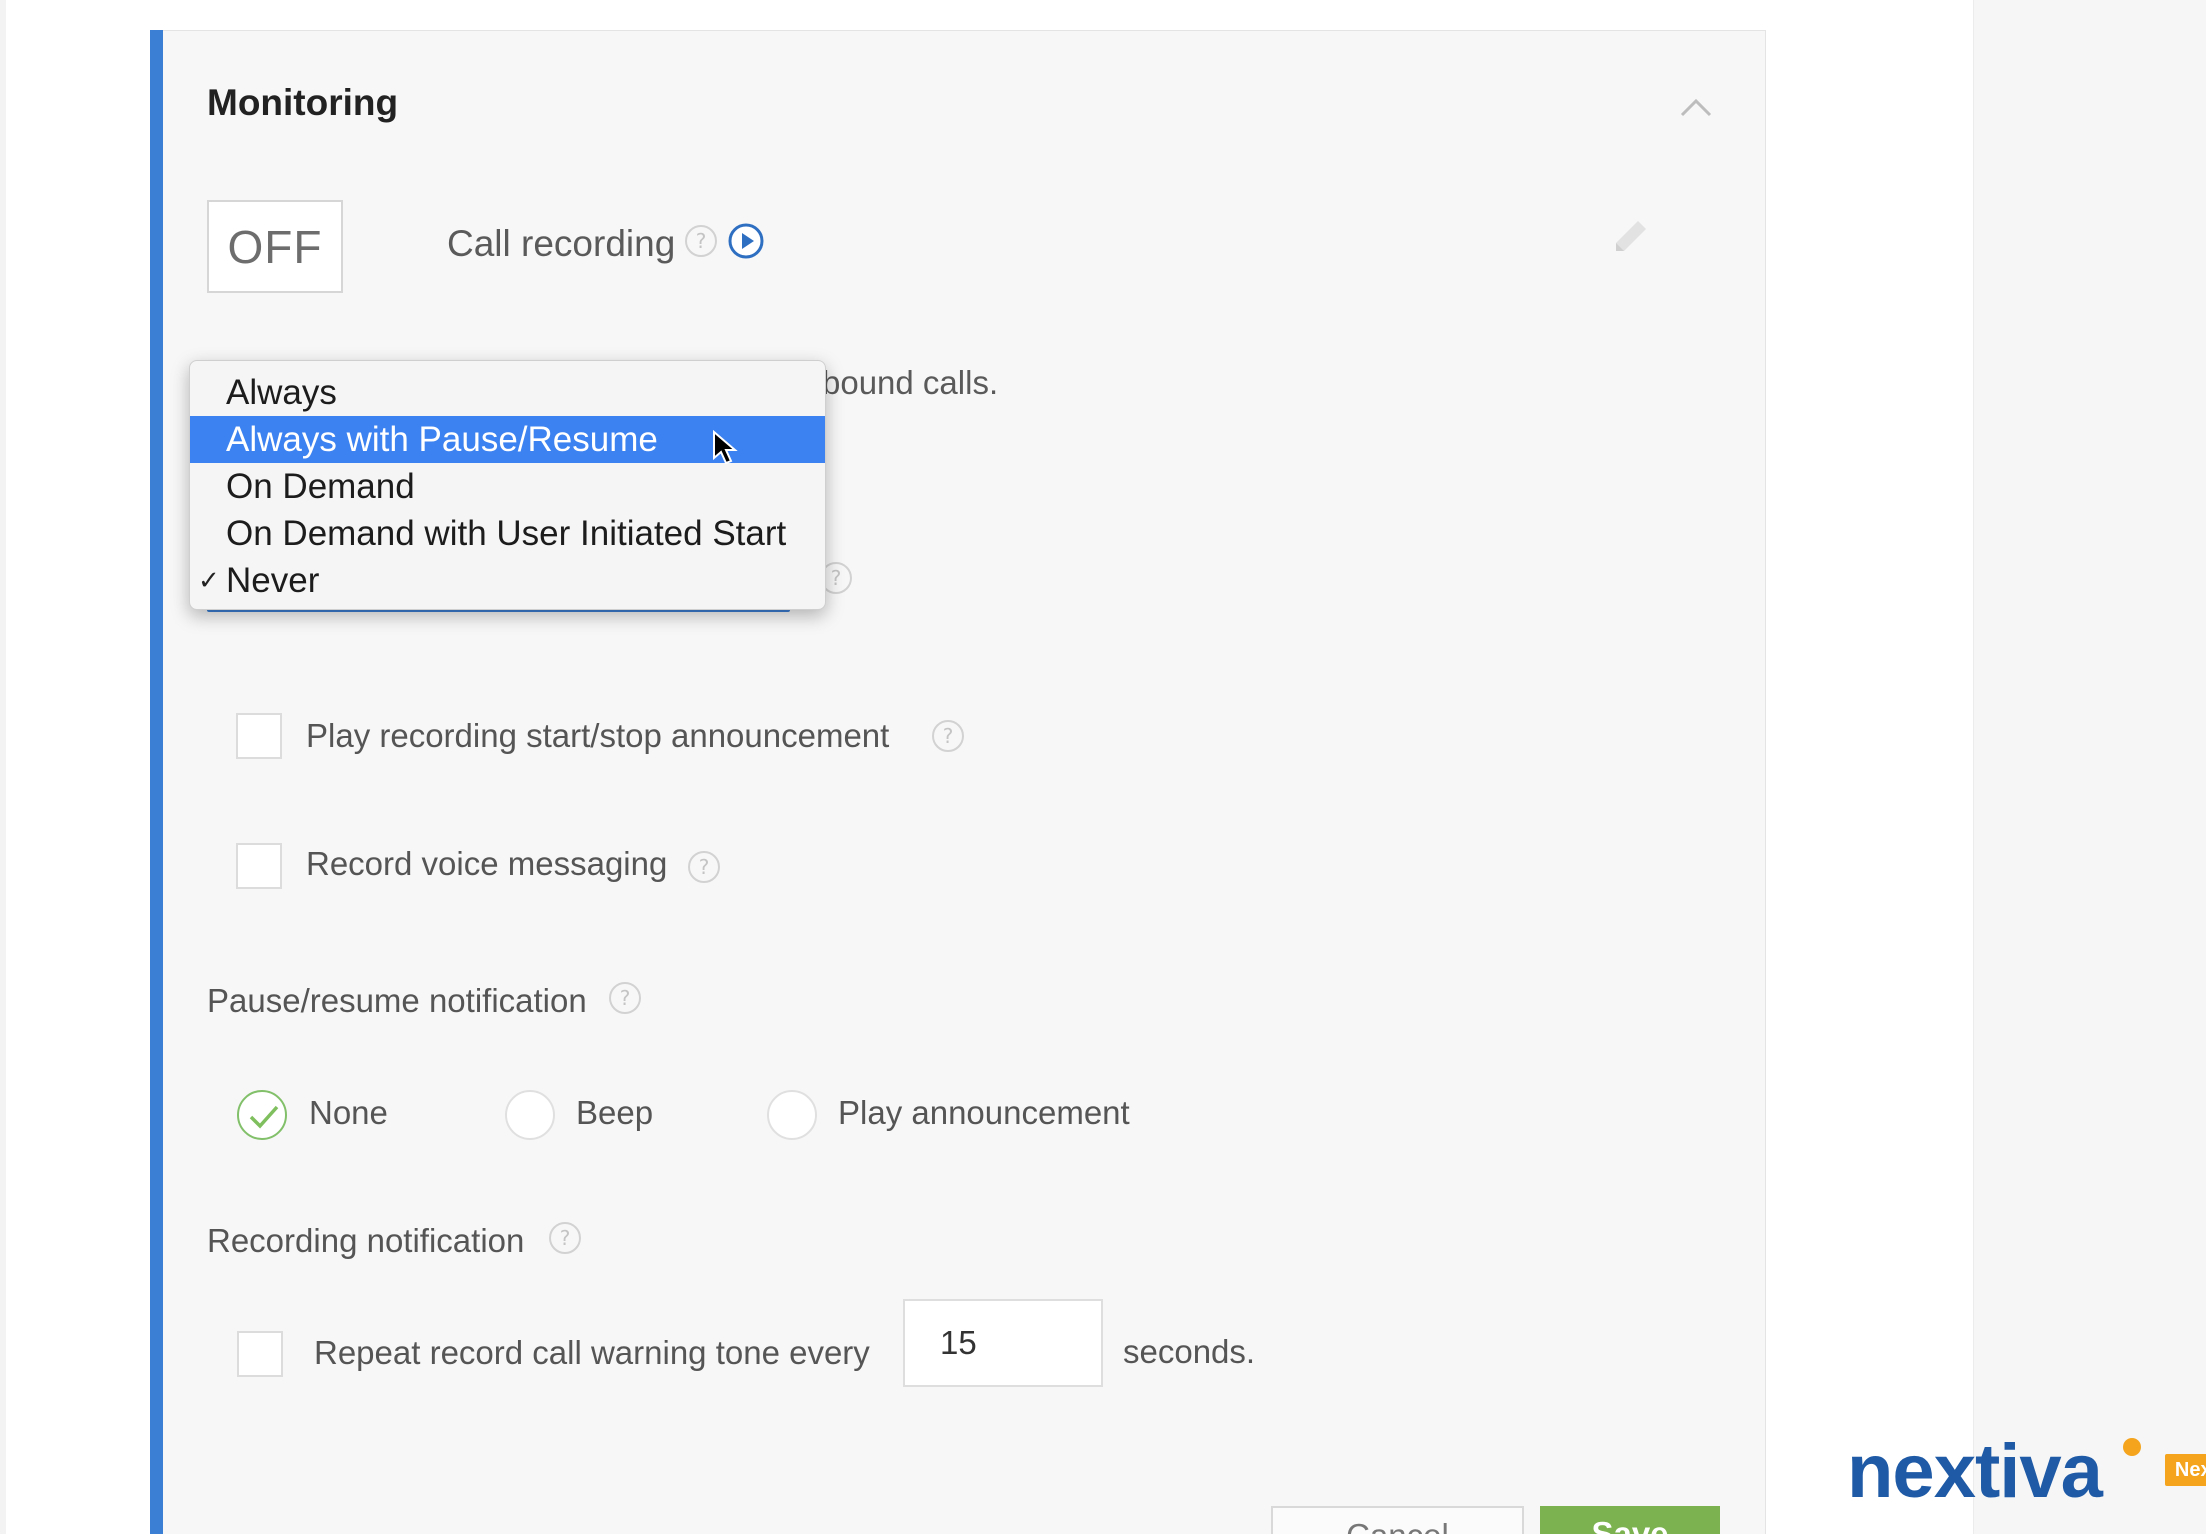 The image size is (2206, 1534). What do you see at coordinates (397, 1000) in the screenshot?
I see `pause-resume-title: Pause/resume notification` at bounding box center [397, 1000].